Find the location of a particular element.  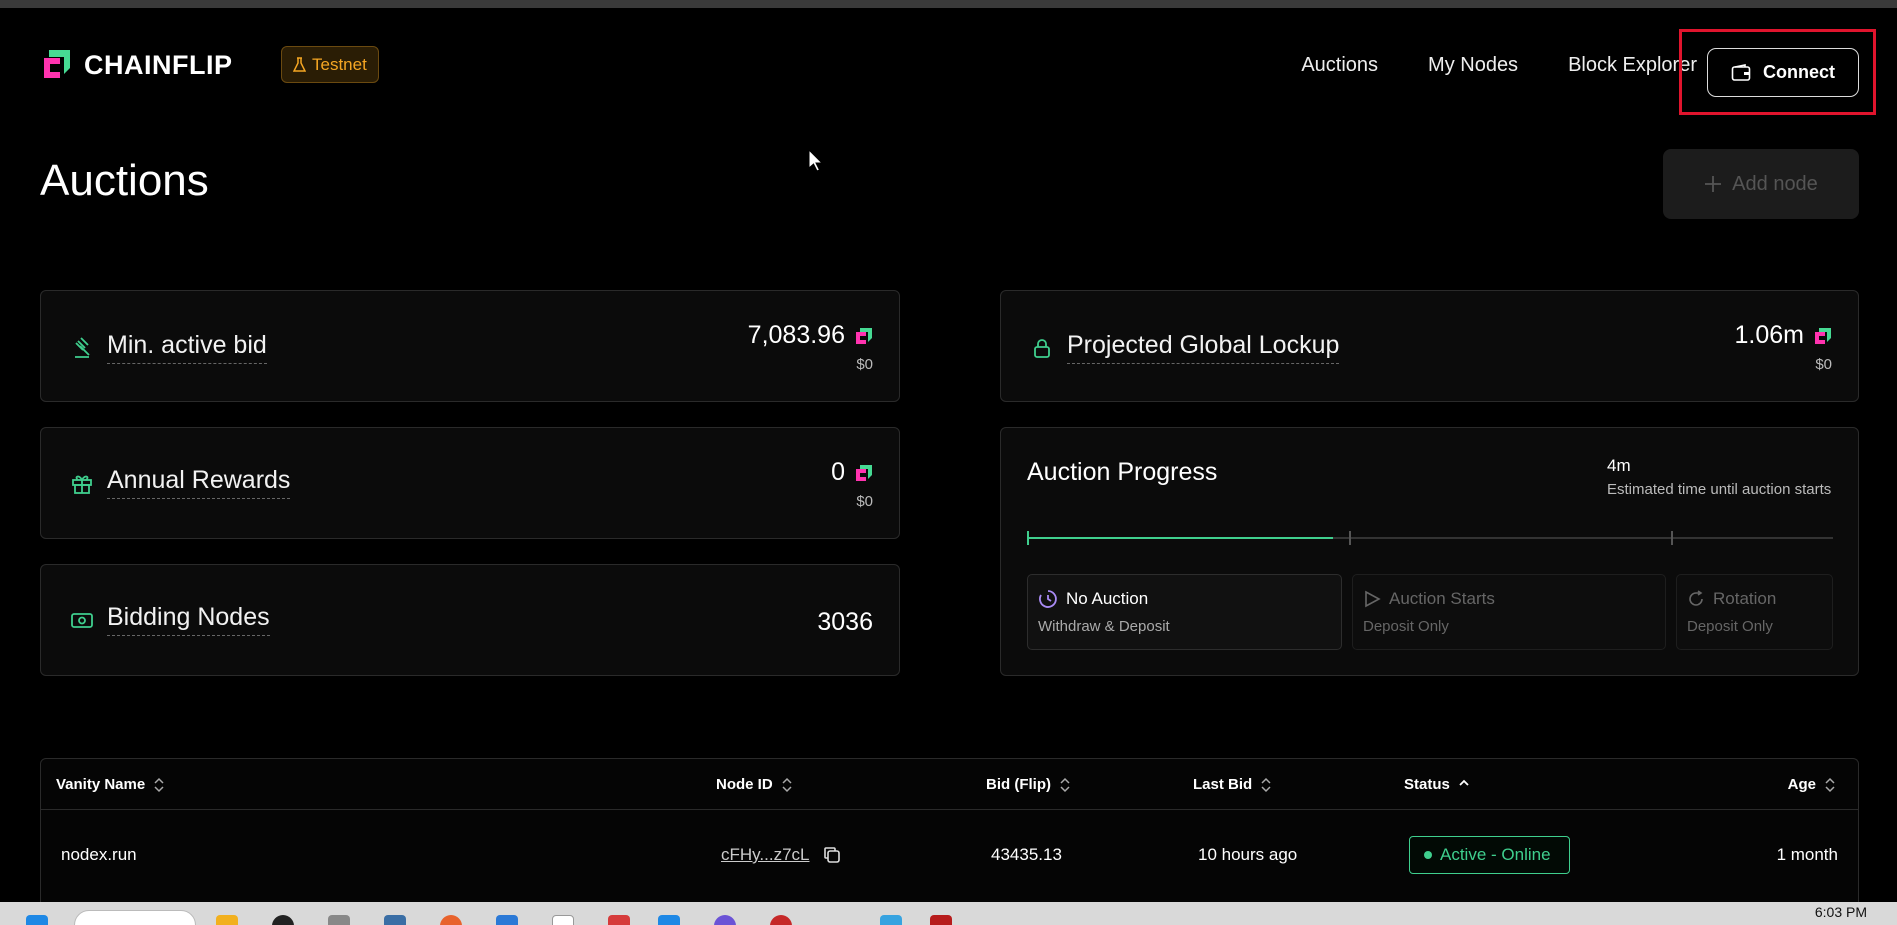

chainflip-logo: CHAINFLIP is located at coordinates (136, 65).